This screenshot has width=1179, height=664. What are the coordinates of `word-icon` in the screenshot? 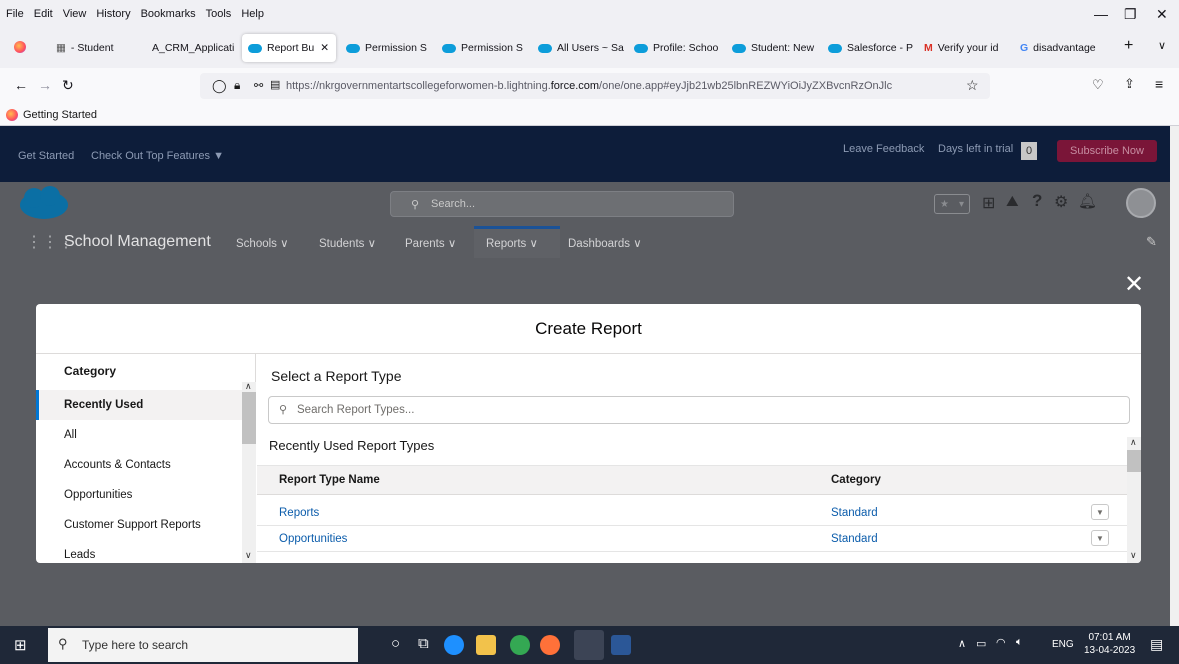 It's located at (621, 645).